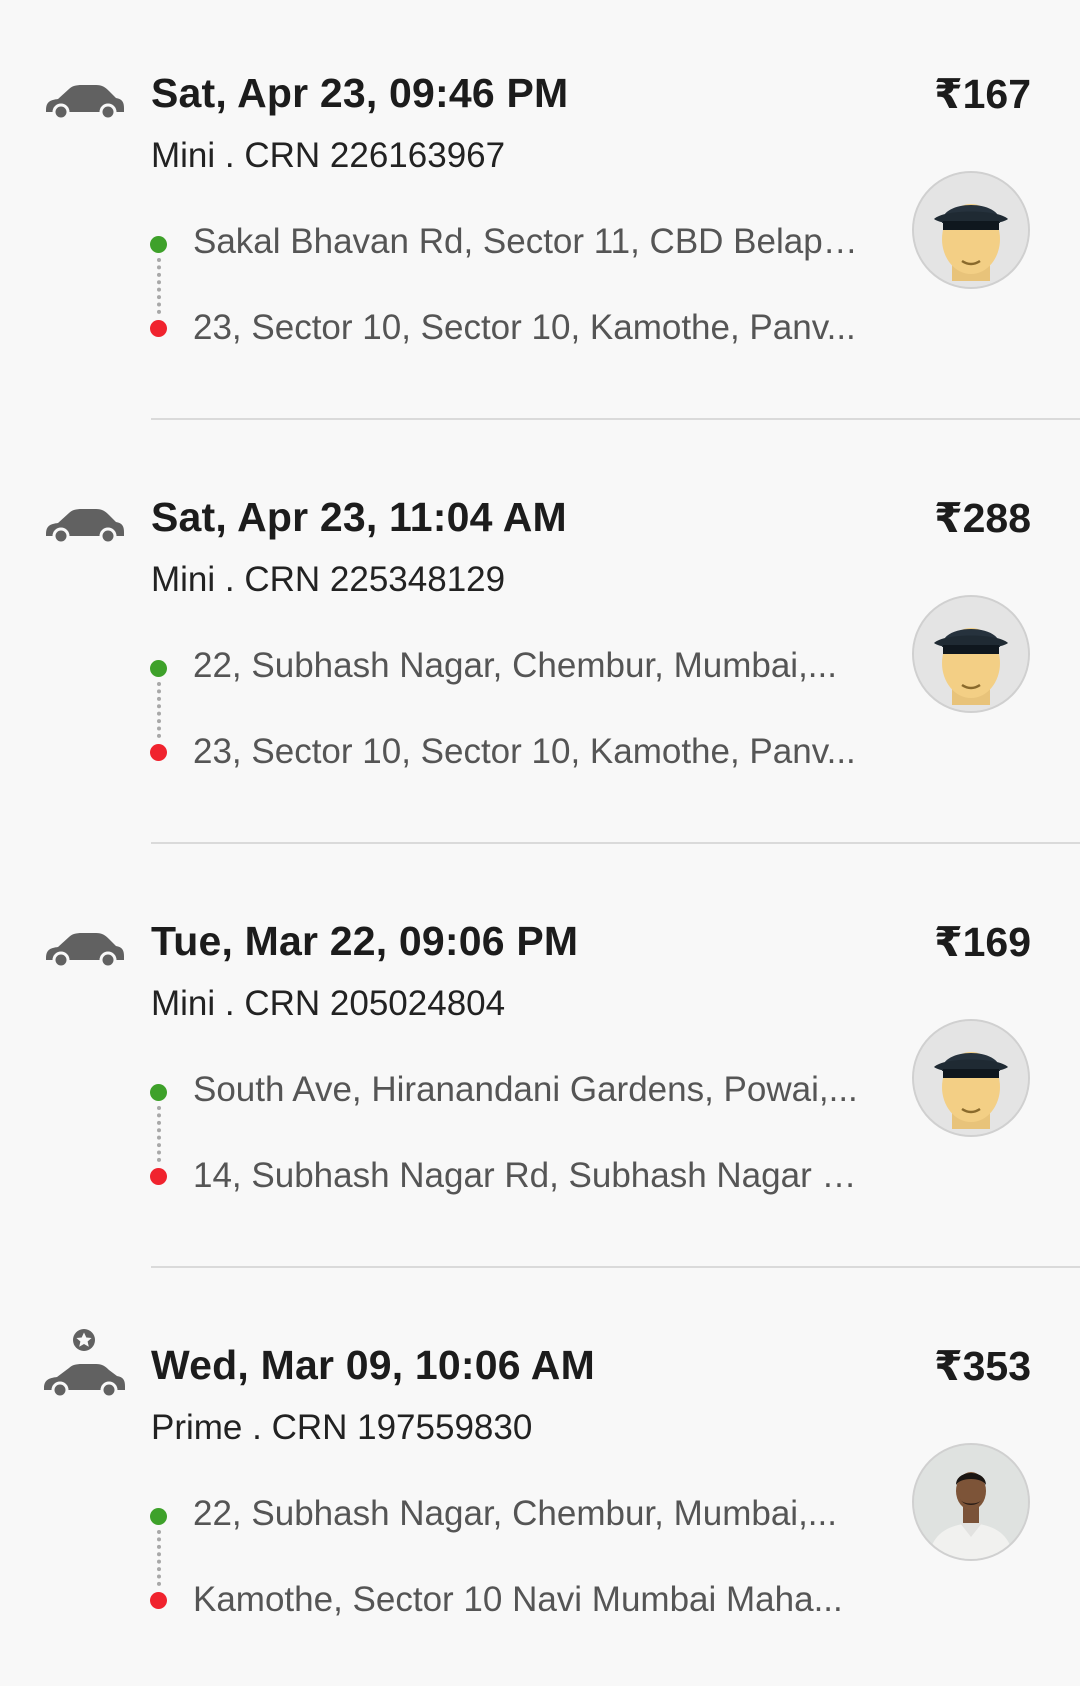 Image resolution: width=1080 pixels, height=1686 pixels. I want to click on ride-category-crn: Mini . CRN 225348129, so click(328, 579).